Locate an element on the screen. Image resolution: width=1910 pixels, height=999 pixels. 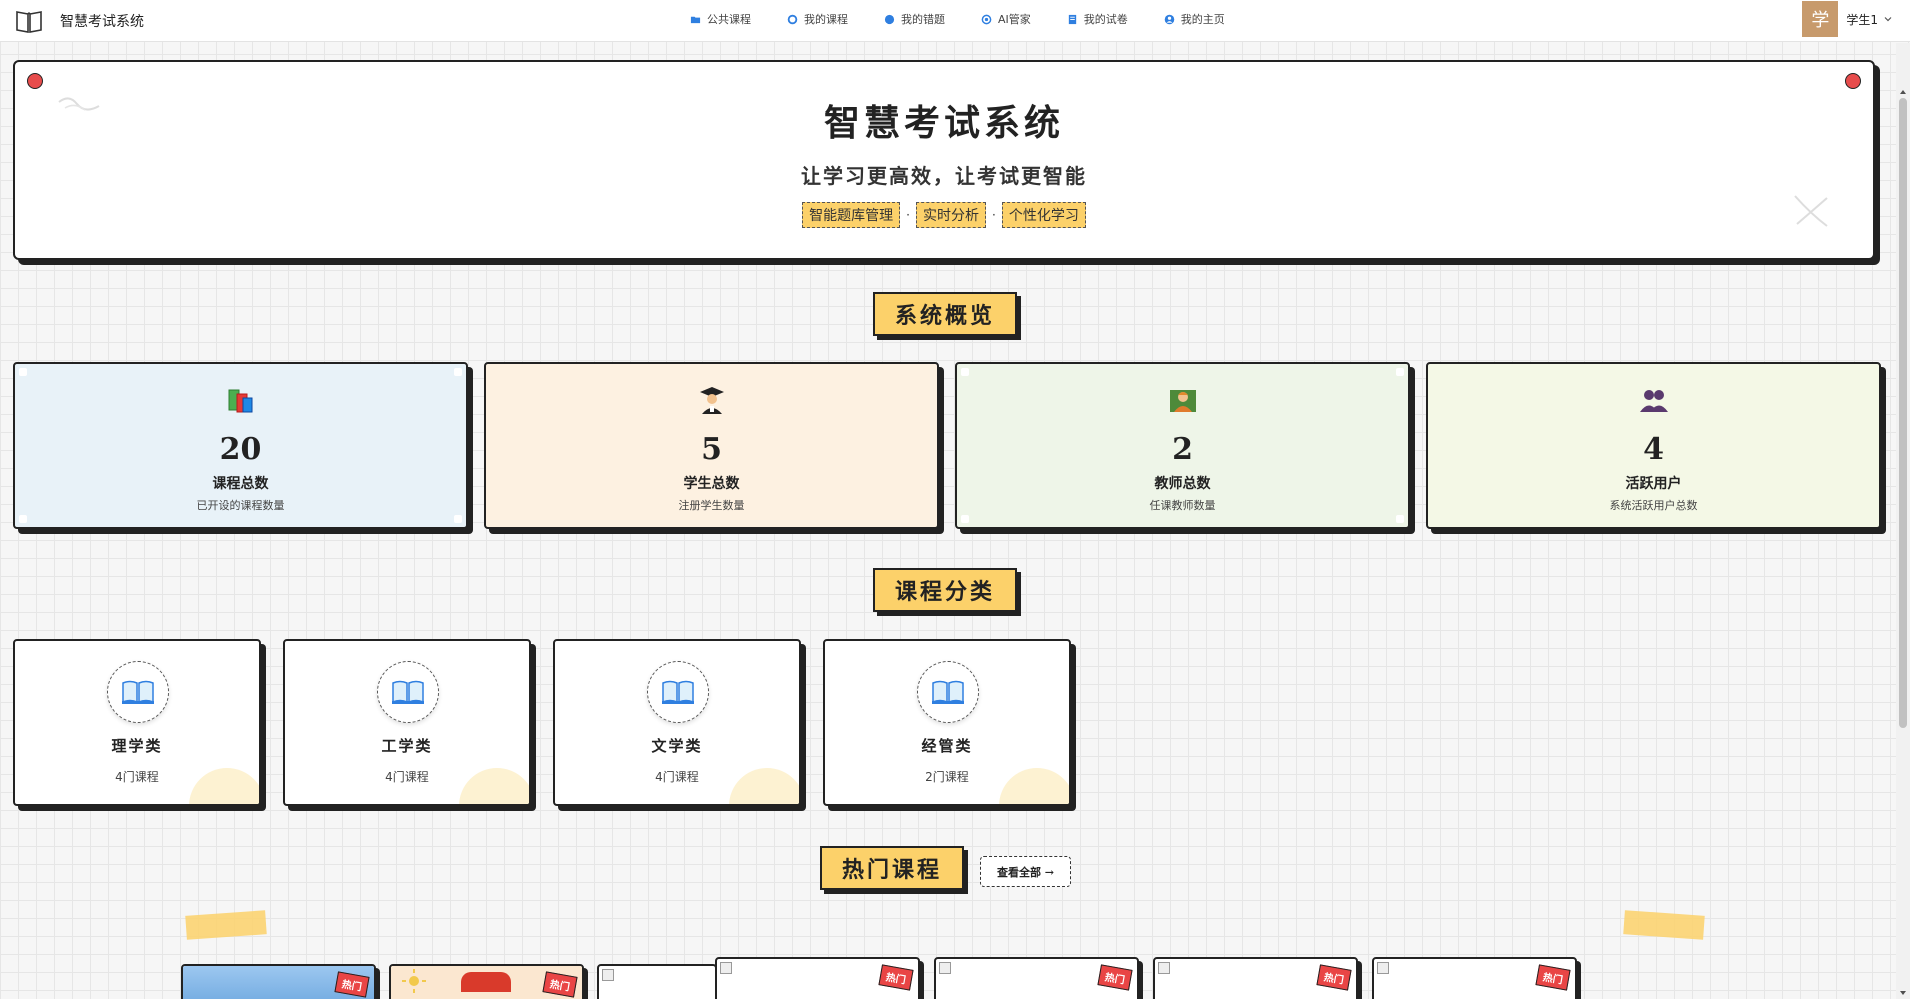
stat-card-courses: 20 课程总数 已开设的课程数量 is located at coordinates (240, 445).